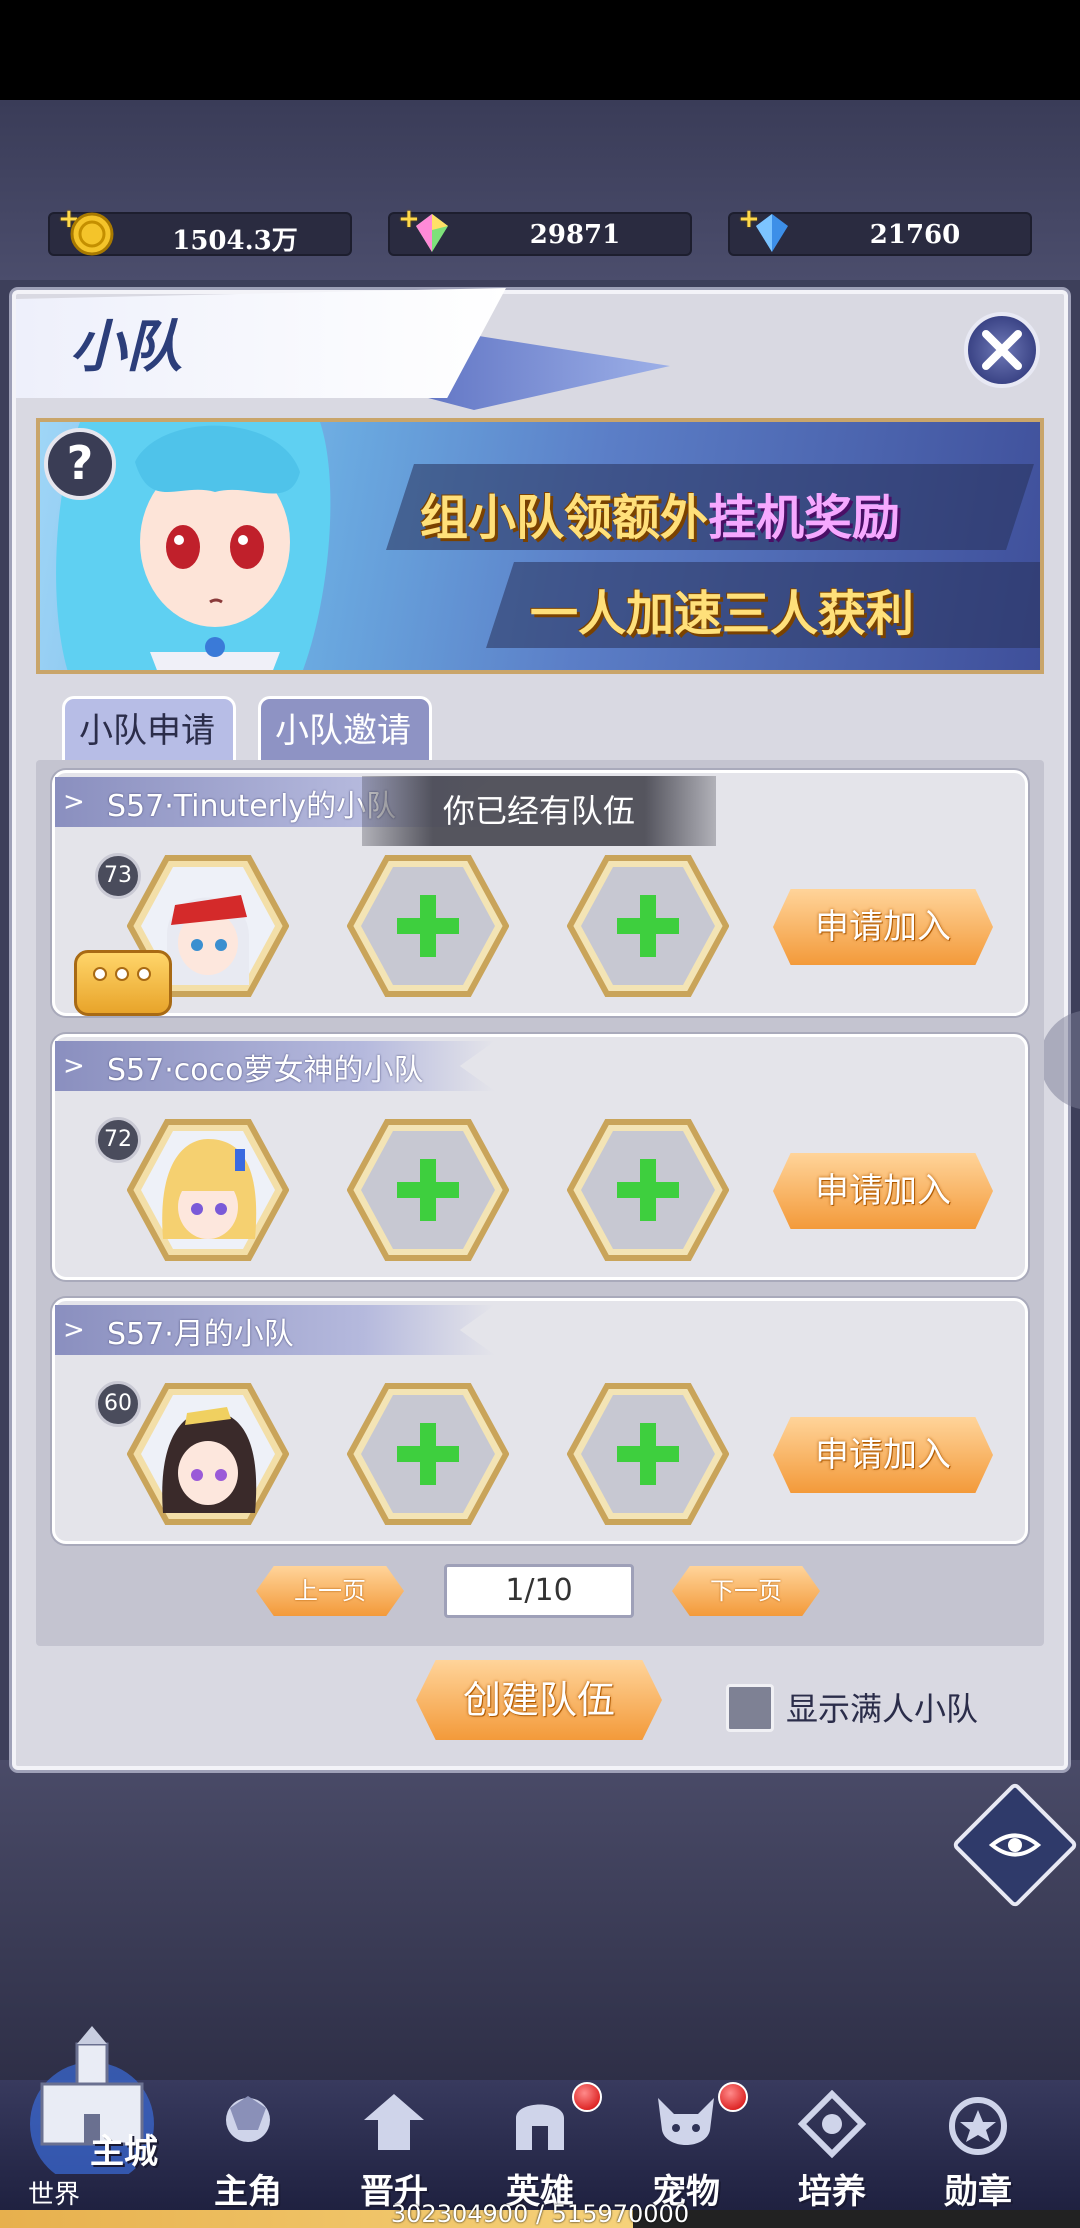 Image resolution: width=1080 pixels, height=2228 pixels. Describe the element at coordinates (832, 2124) in the screenshot. I see `training-icon` at that location.